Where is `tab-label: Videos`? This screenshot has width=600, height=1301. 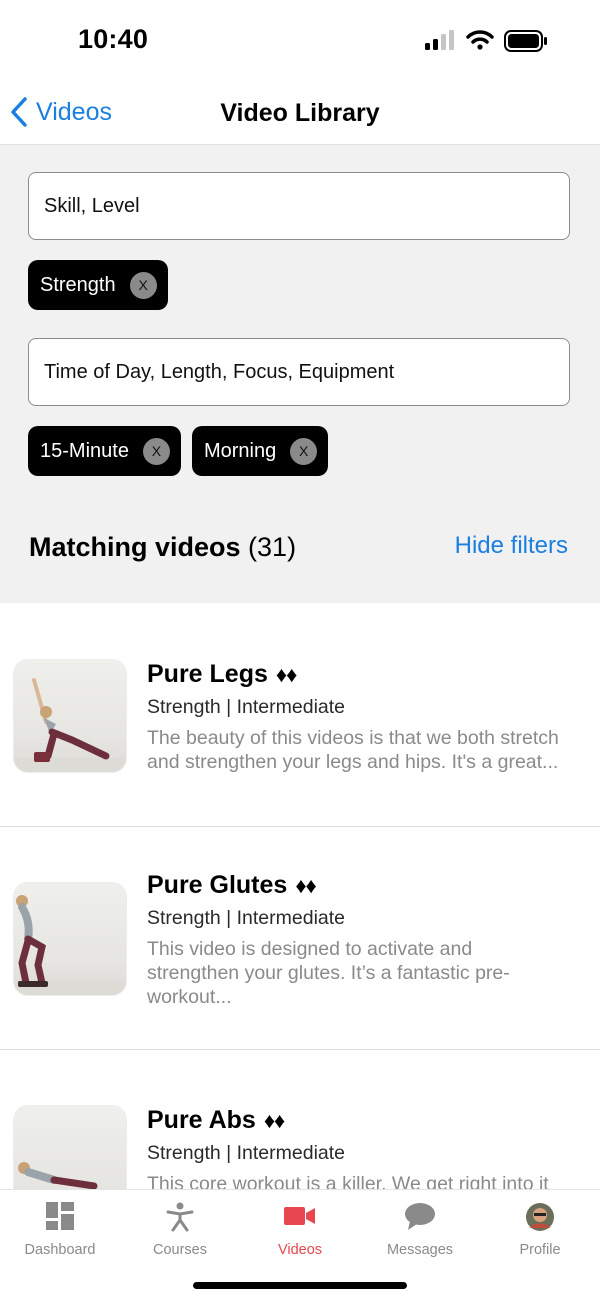 tab-label: Videos is located at coordinates (300, 1250).